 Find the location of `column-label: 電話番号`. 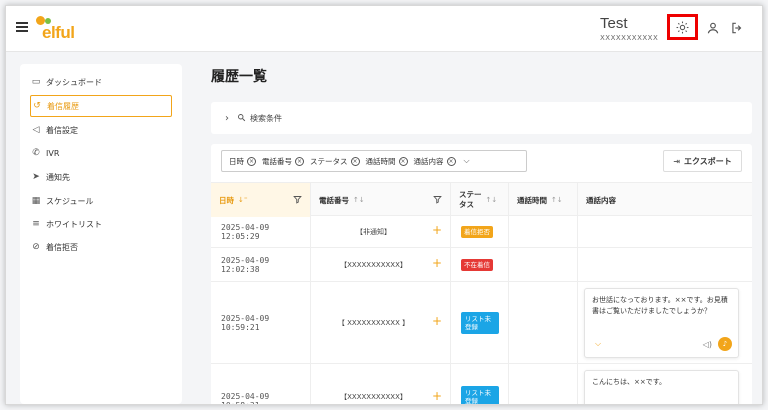

column-label: 電話番号 is located at coordinates (334, 200).